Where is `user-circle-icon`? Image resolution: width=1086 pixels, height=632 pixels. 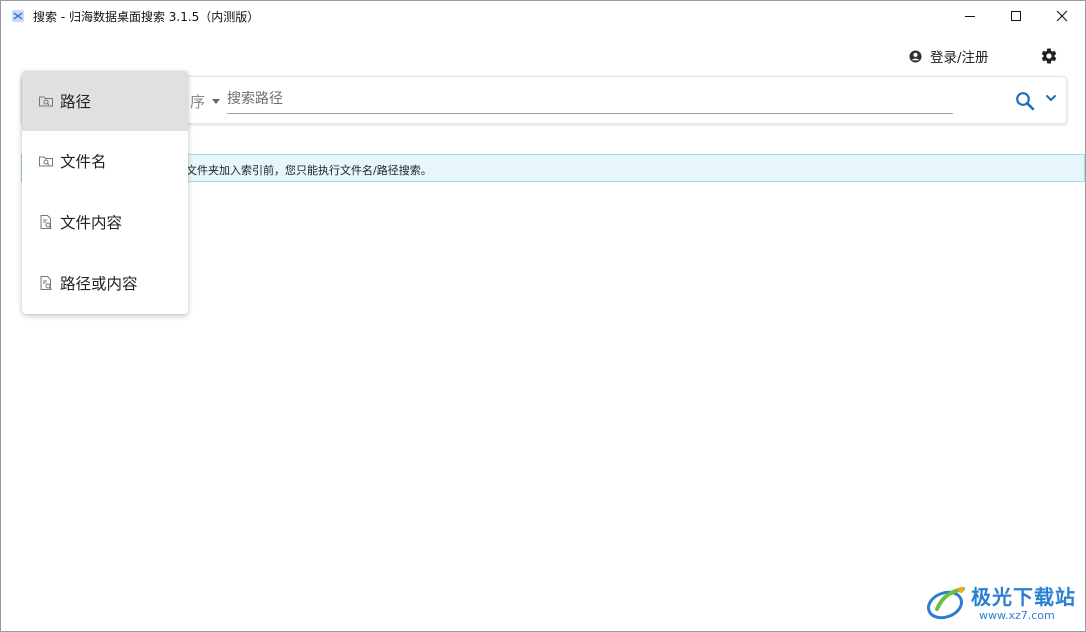 user-circle-icon is located at coordinates (915, 56).